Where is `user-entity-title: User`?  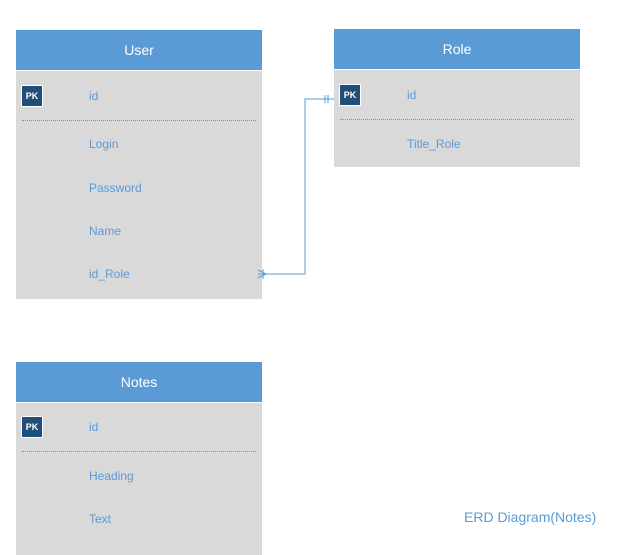
user-entity-title: User is located at coordinates (139, 50).